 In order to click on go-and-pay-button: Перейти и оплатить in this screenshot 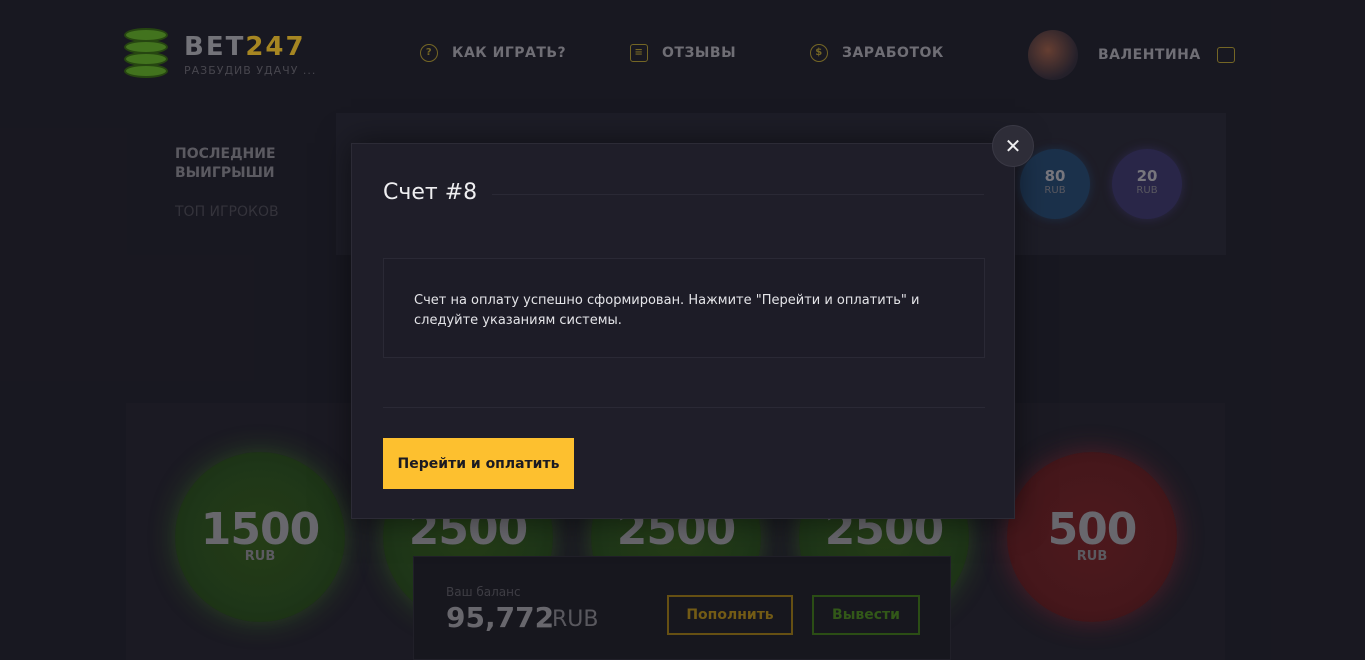, I will do `click(478, 463)`.